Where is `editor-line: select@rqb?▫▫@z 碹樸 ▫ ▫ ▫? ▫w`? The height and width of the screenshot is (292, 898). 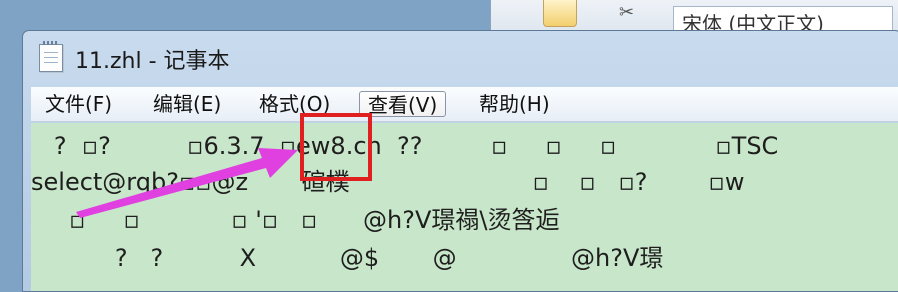 editor-line: select@rqb?▫▫@z 碹樸 ▫ ▫ ▫? ▫w is located at coordinates (388, 182).